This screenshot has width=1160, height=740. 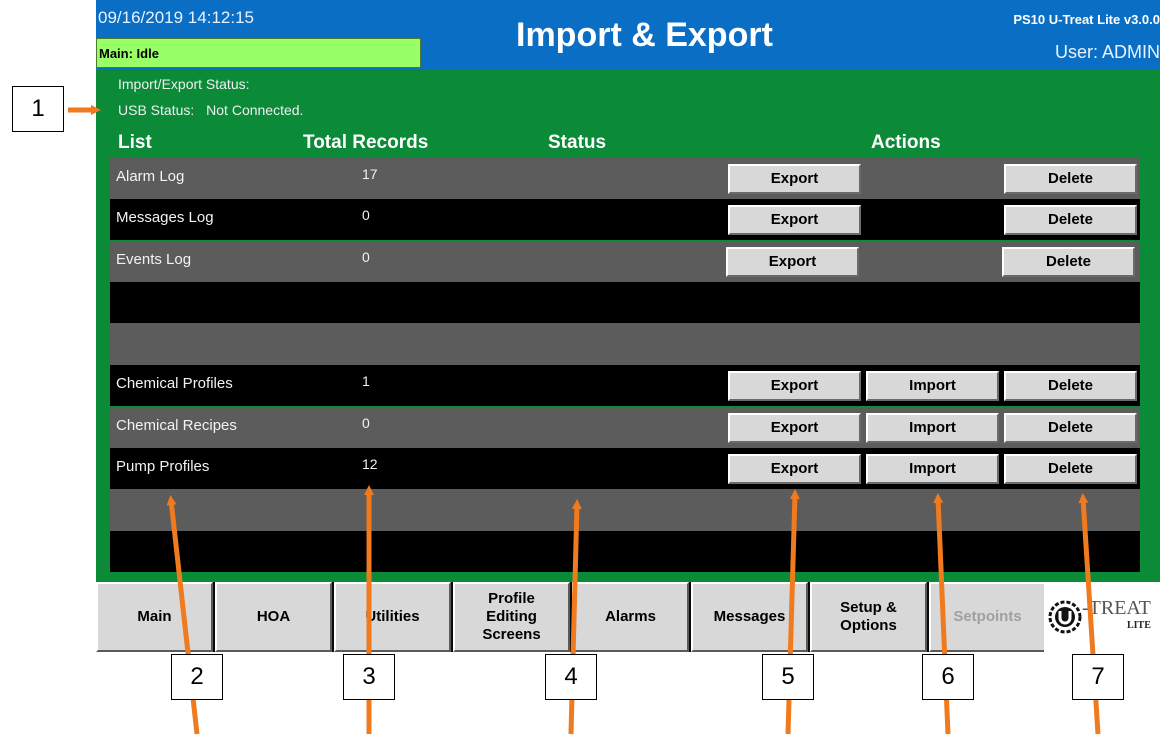 I want to click on nav-setup-options-button: Setup & Options, so click(x=868, y=617).